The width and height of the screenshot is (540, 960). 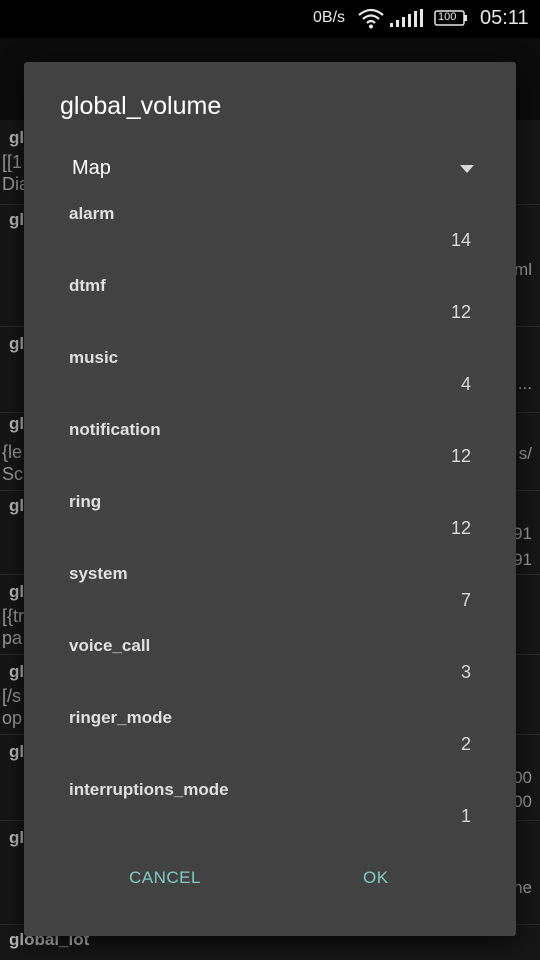 What do you see at coordinates (13, 474) in the screenshot?
I see `background-text: Sc` at bounding box center [13, 474].